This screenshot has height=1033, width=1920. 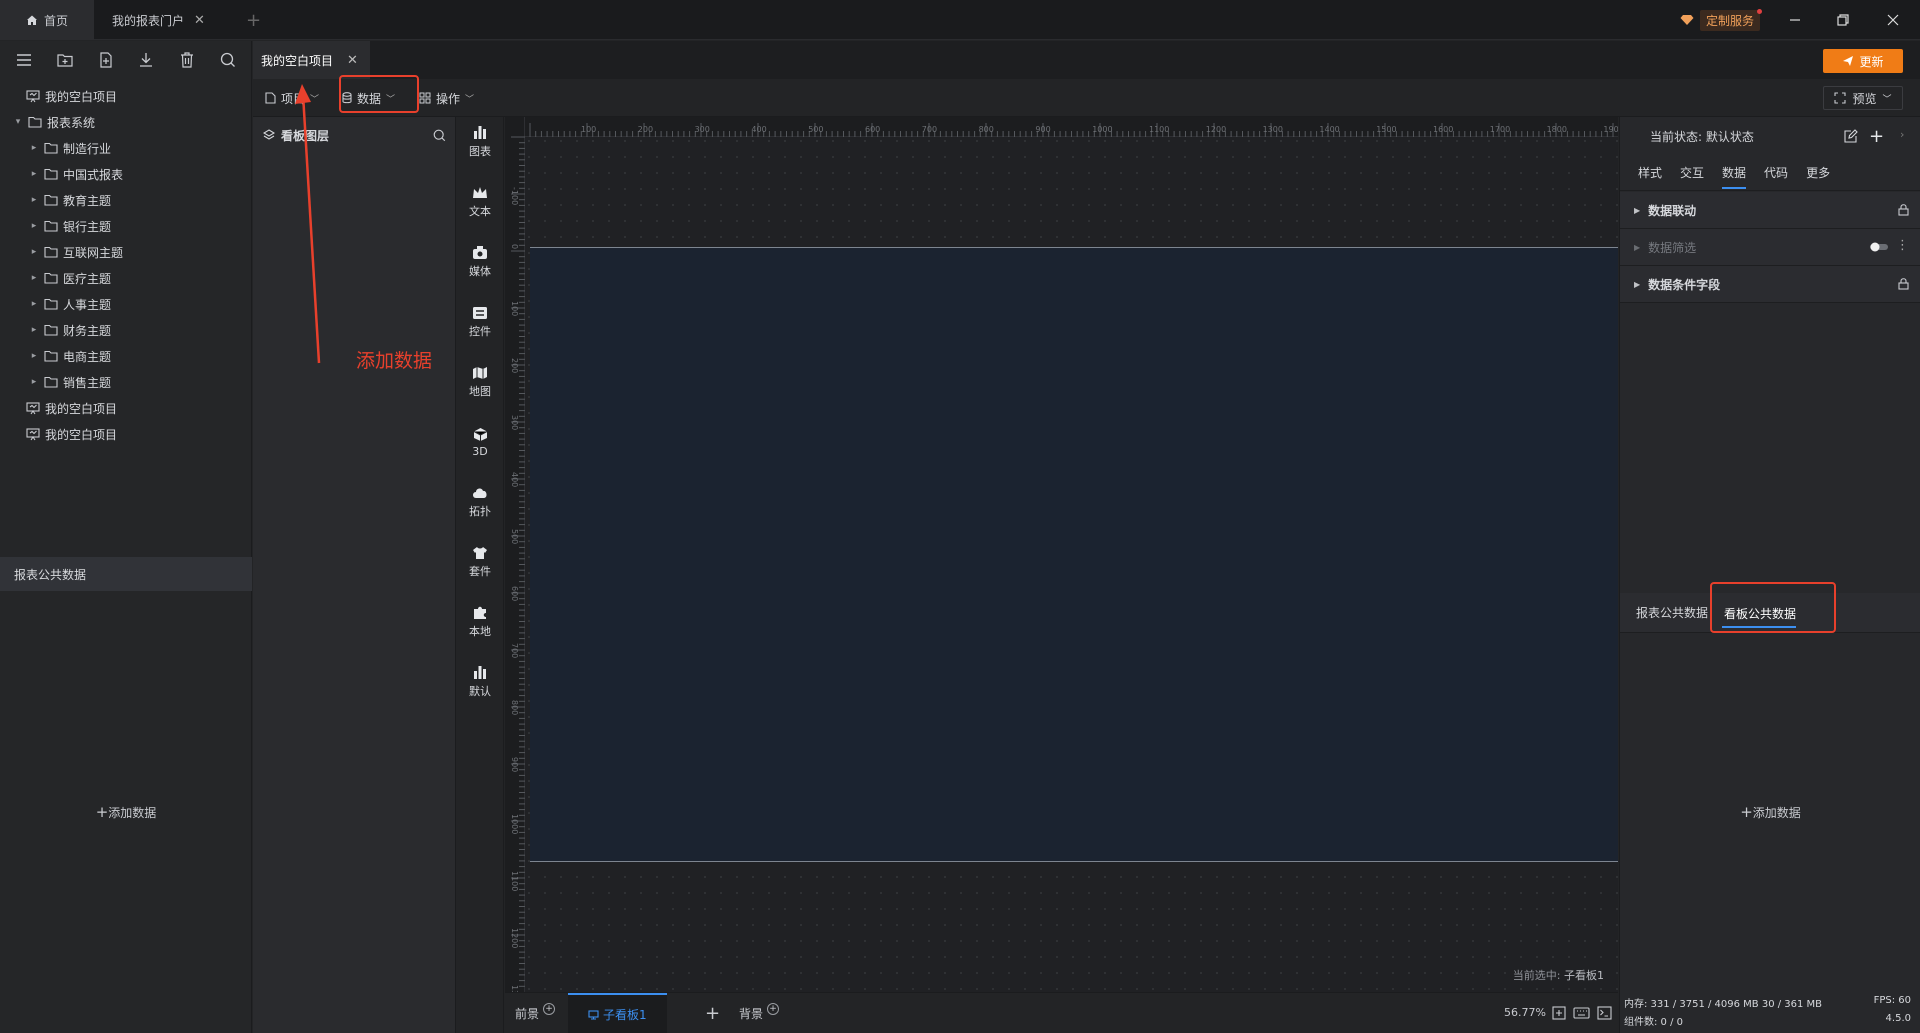 I want to click on tree-item-folder: ▸ 制造行业, so click(x=126, y=148).